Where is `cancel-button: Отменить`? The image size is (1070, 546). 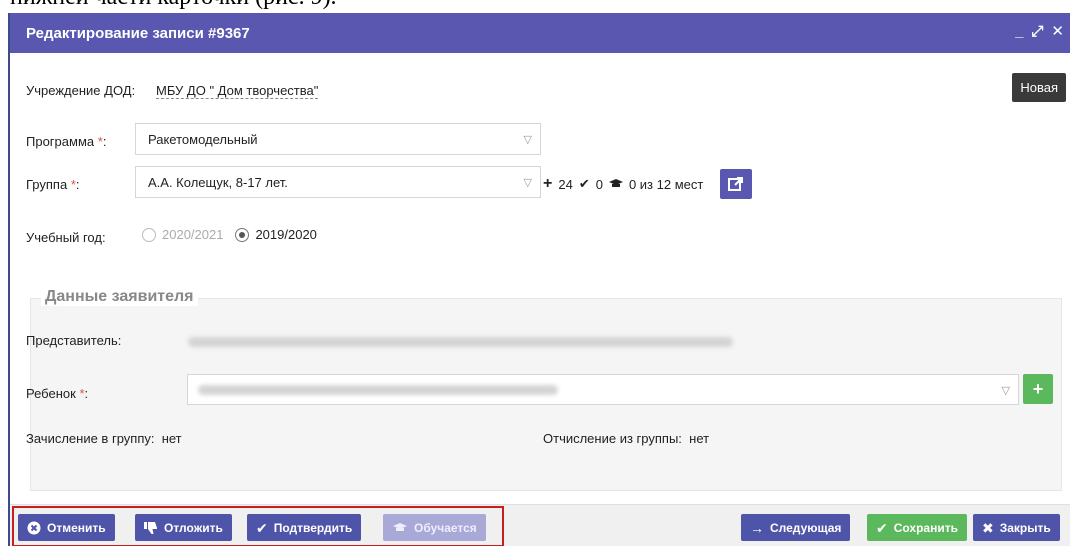
cancel-button: Отменить is located at coordinates (66, 527).